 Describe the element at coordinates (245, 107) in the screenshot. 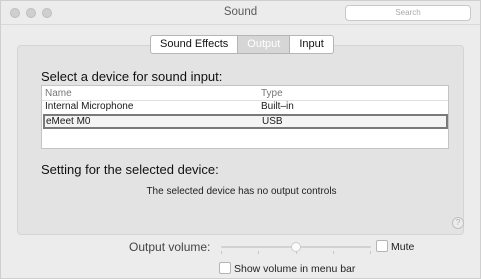

I see `device-row-internal-microphone: Internal Microphone Built–in` at that location.